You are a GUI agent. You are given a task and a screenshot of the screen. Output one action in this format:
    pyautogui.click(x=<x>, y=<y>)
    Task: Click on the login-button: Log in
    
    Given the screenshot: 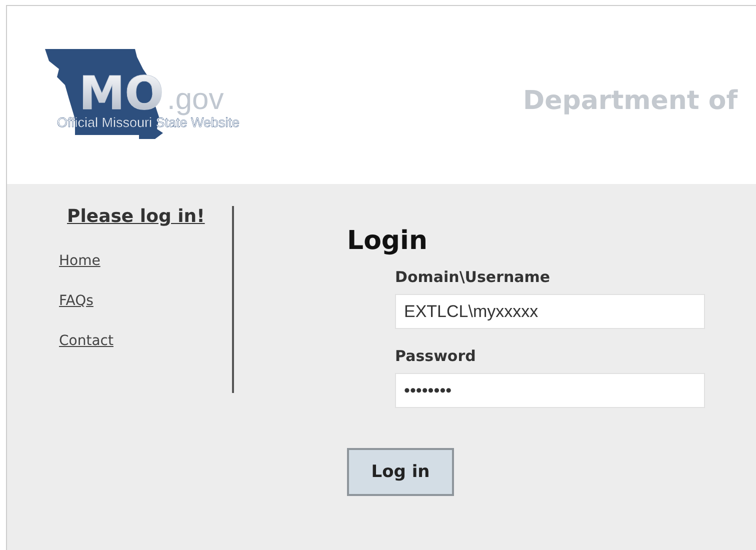 What is the action you would take?
    pyautogui.click(x=400, y=472)
    